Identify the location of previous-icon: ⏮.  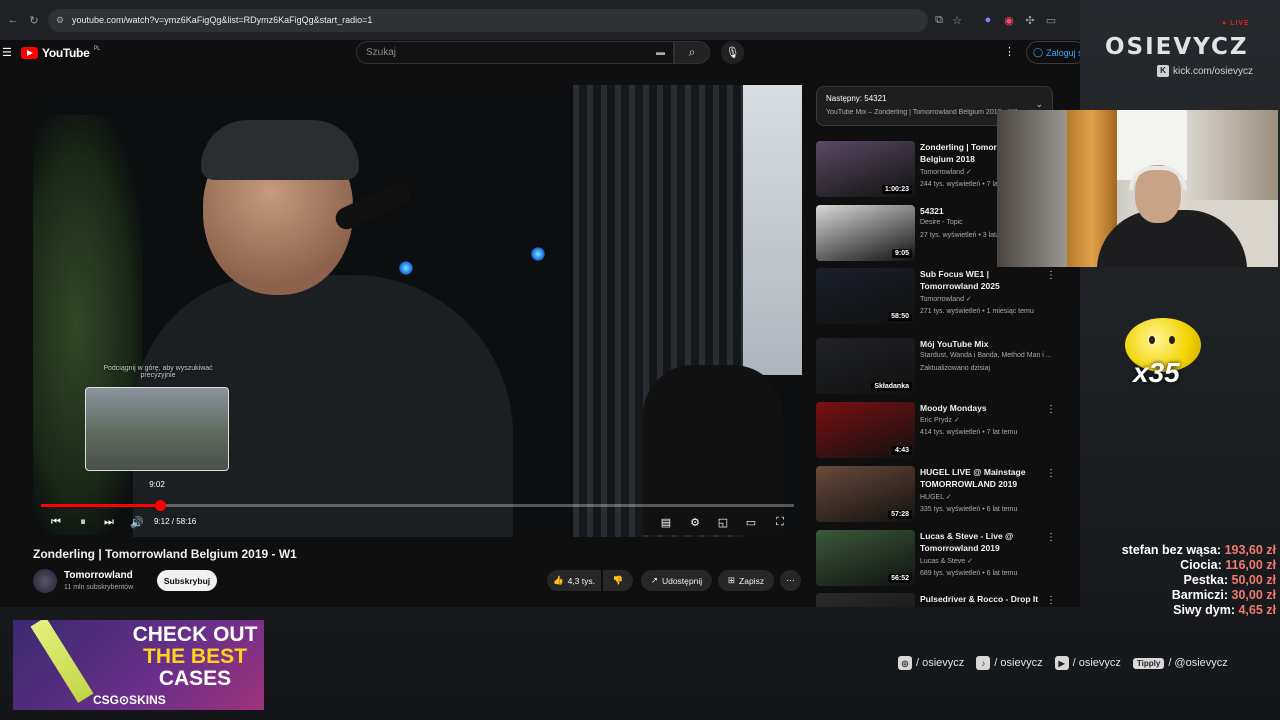
(56, 522).